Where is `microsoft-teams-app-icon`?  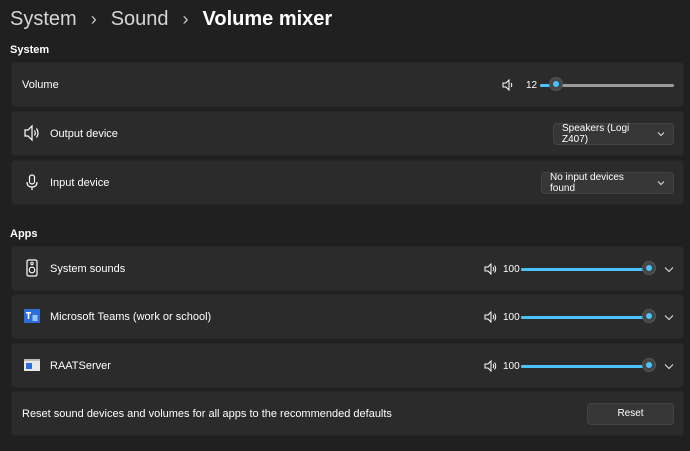
microsoft-teams-app-icon is located at coordinates (32, 316).